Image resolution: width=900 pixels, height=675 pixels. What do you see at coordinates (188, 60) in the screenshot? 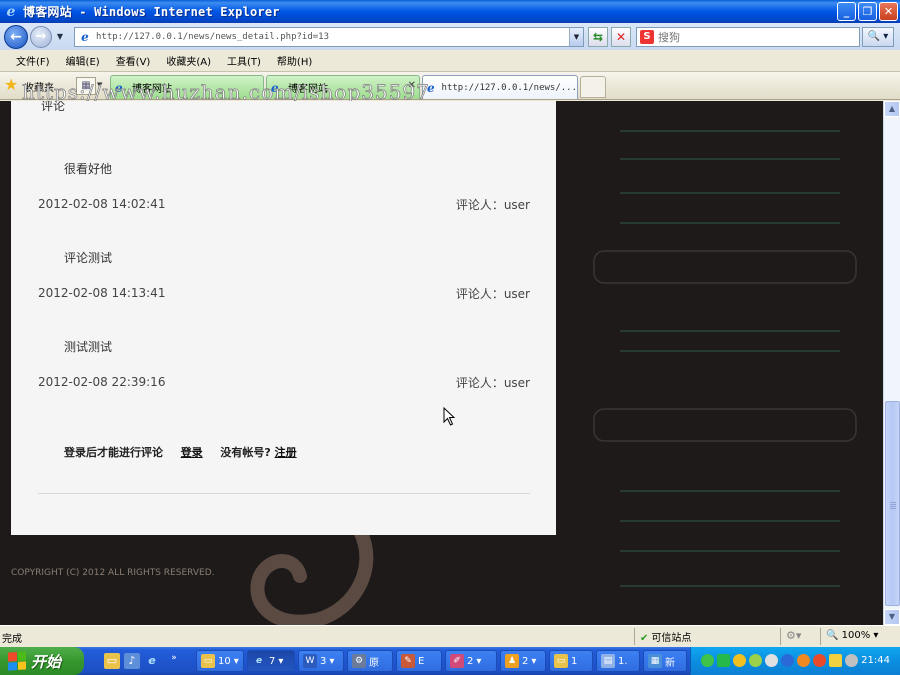
I see `menu-favorites: 收藏夹(A)` at bounding box center [188, 60].